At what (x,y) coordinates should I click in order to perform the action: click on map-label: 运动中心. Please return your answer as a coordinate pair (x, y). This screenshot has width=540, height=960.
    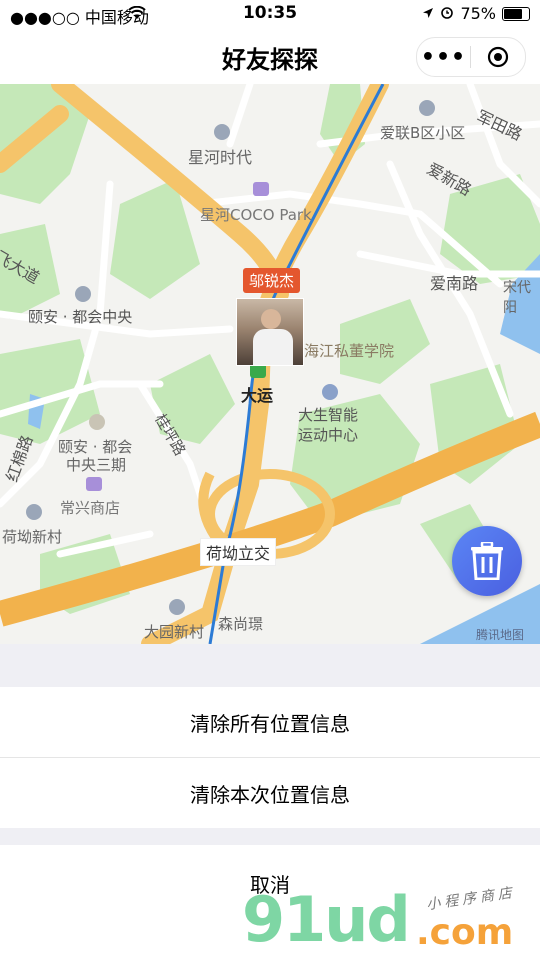
    Looking at the image, I should click on (328, 435).